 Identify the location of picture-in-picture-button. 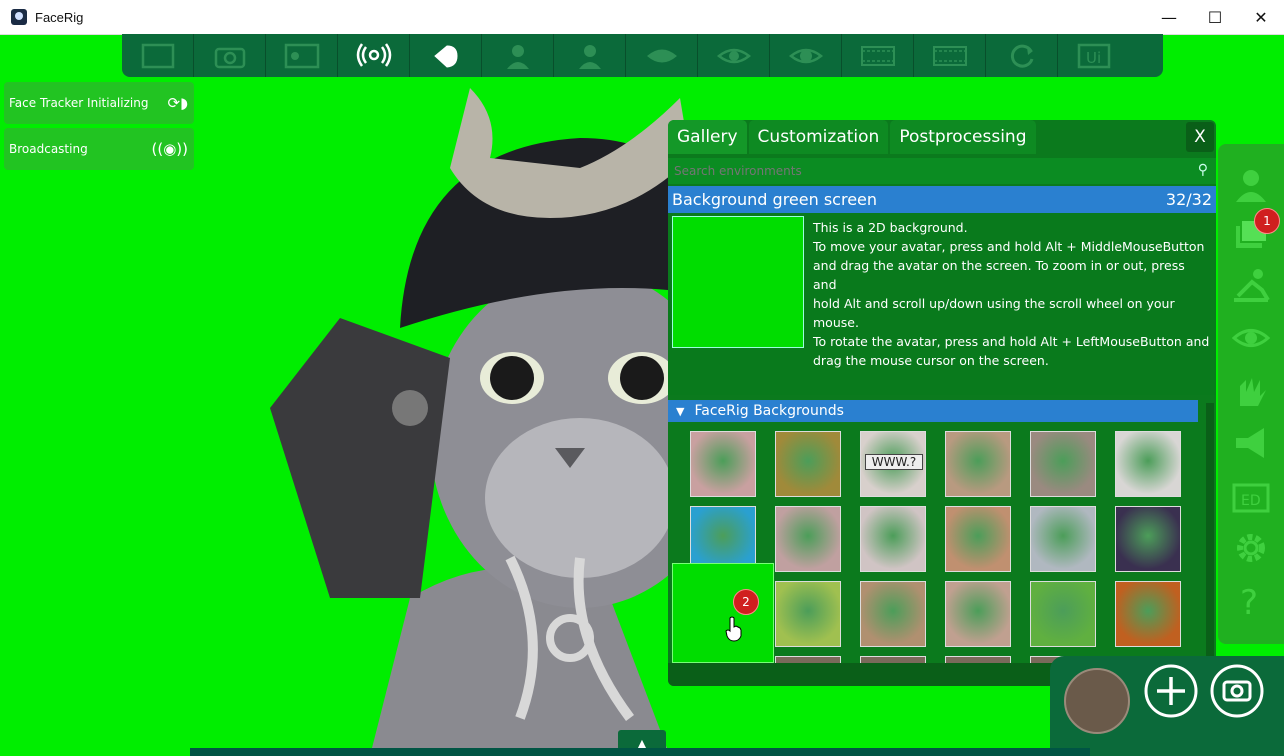
(302, 55).